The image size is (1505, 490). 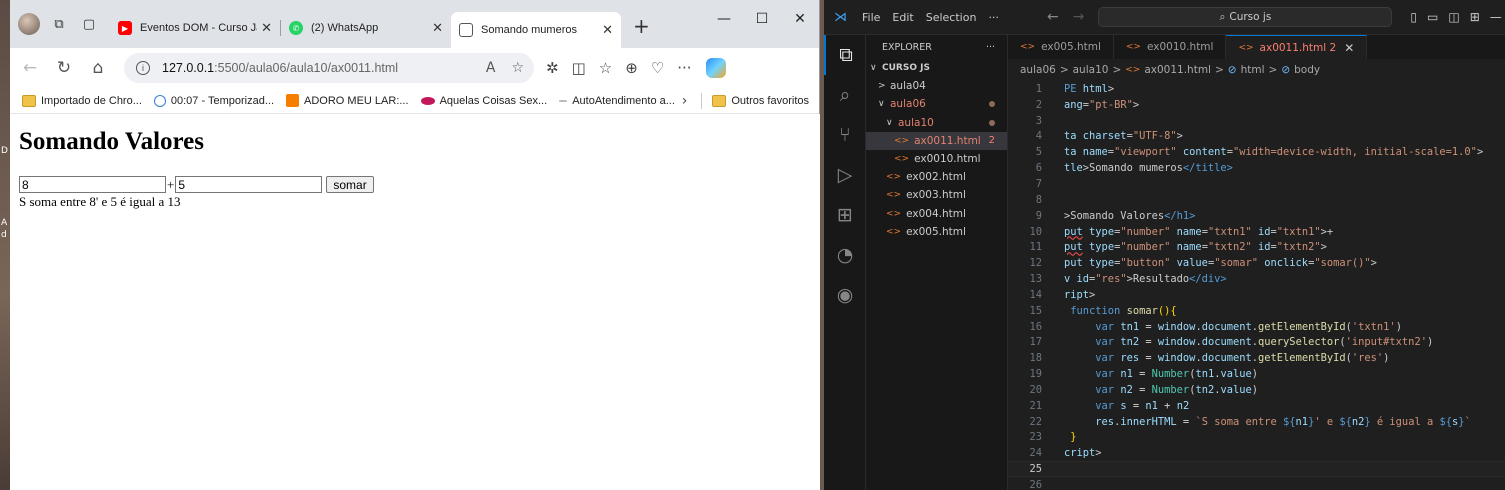 I want to click on file-tree-file: <> ex004.html, so click(x=936, y=214).